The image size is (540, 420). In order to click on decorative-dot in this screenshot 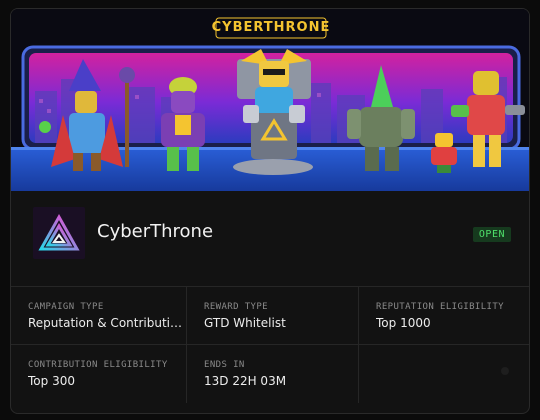, I will do `click(505, 371)`.